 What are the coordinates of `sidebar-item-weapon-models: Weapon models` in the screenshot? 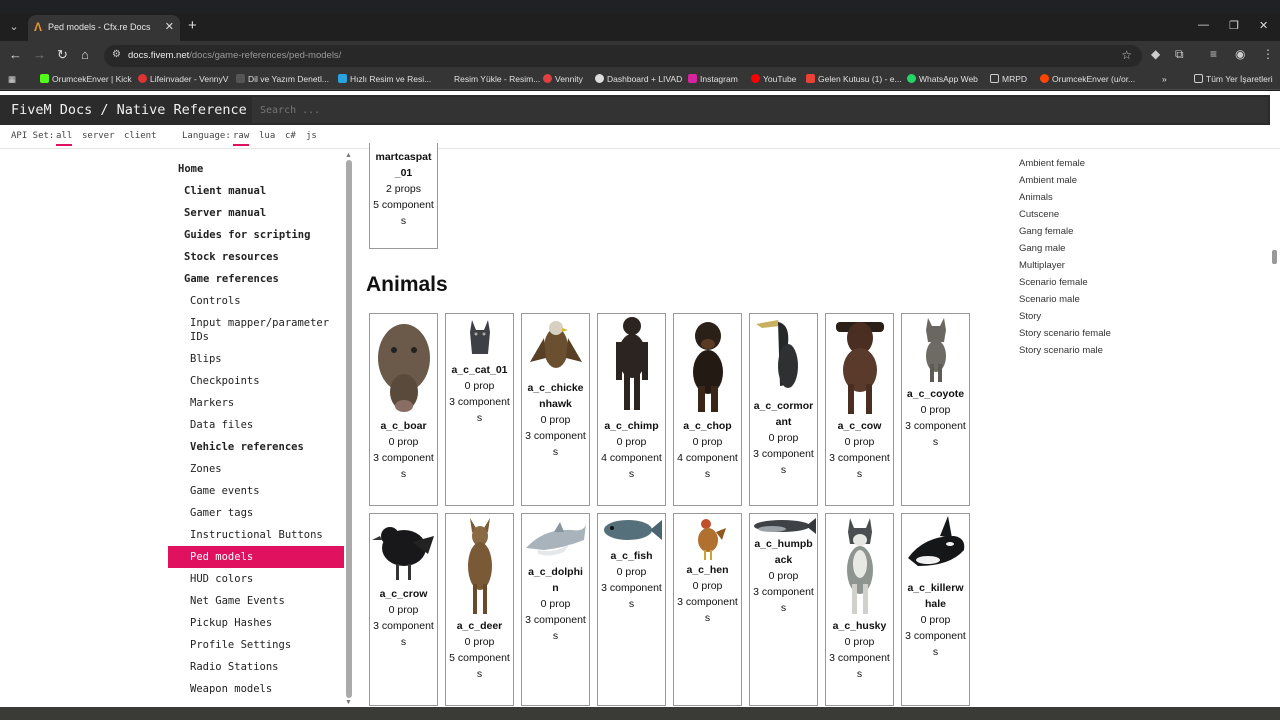 It's located at (278, 689).